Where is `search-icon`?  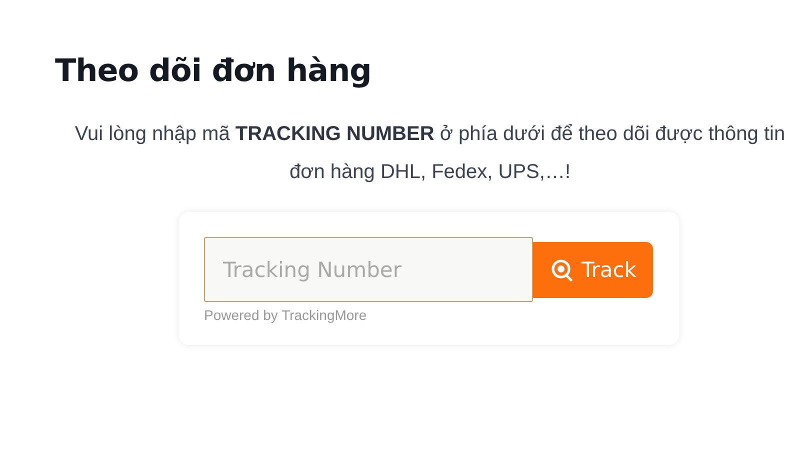
search-icon is located at coordinates (562, 270).